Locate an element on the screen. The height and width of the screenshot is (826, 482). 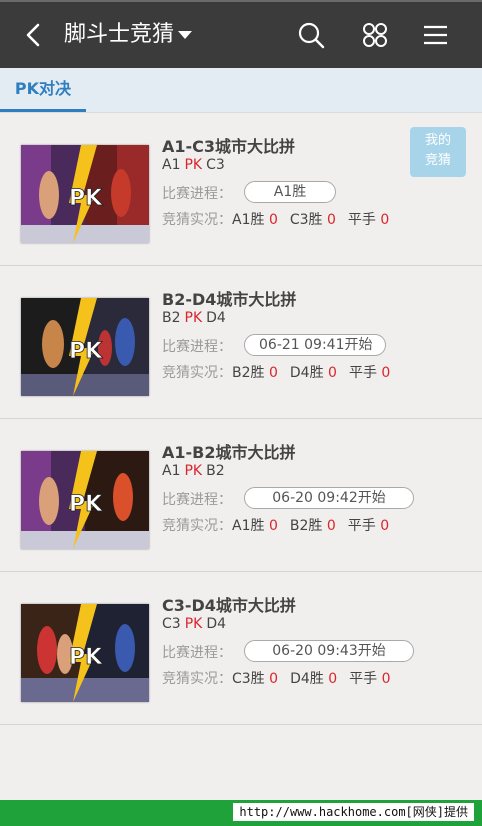
status-pill: 06-20 09:42开始 is located at coordinates (329, 498).